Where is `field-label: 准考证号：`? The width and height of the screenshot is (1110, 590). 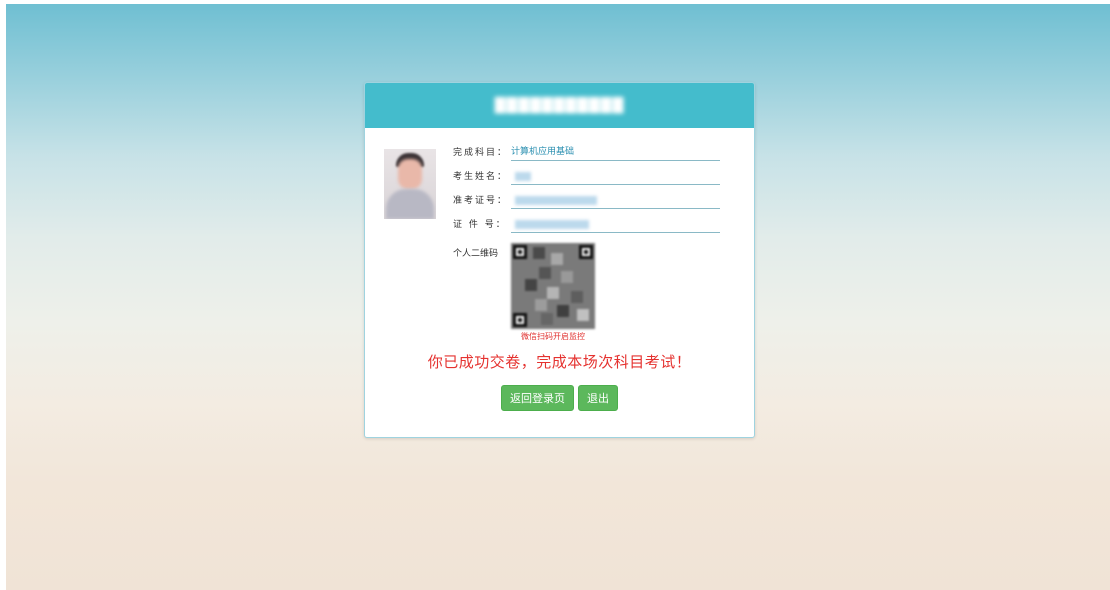
field-label: 准考证号： is located at coordinates (481, 201).